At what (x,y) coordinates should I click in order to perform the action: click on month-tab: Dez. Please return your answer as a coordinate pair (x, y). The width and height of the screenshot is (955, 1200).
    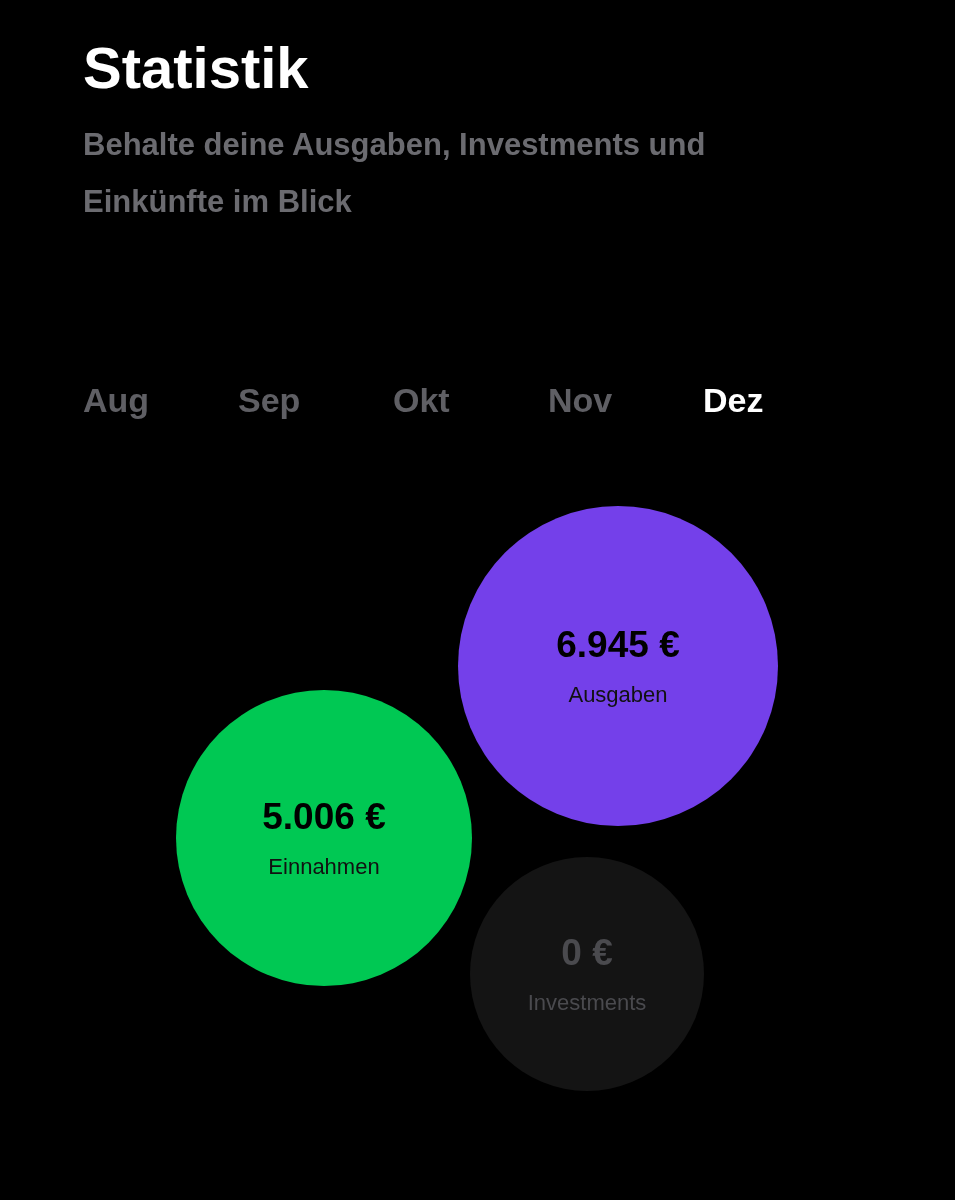
    Looking at the image, I should click on (780, 400).